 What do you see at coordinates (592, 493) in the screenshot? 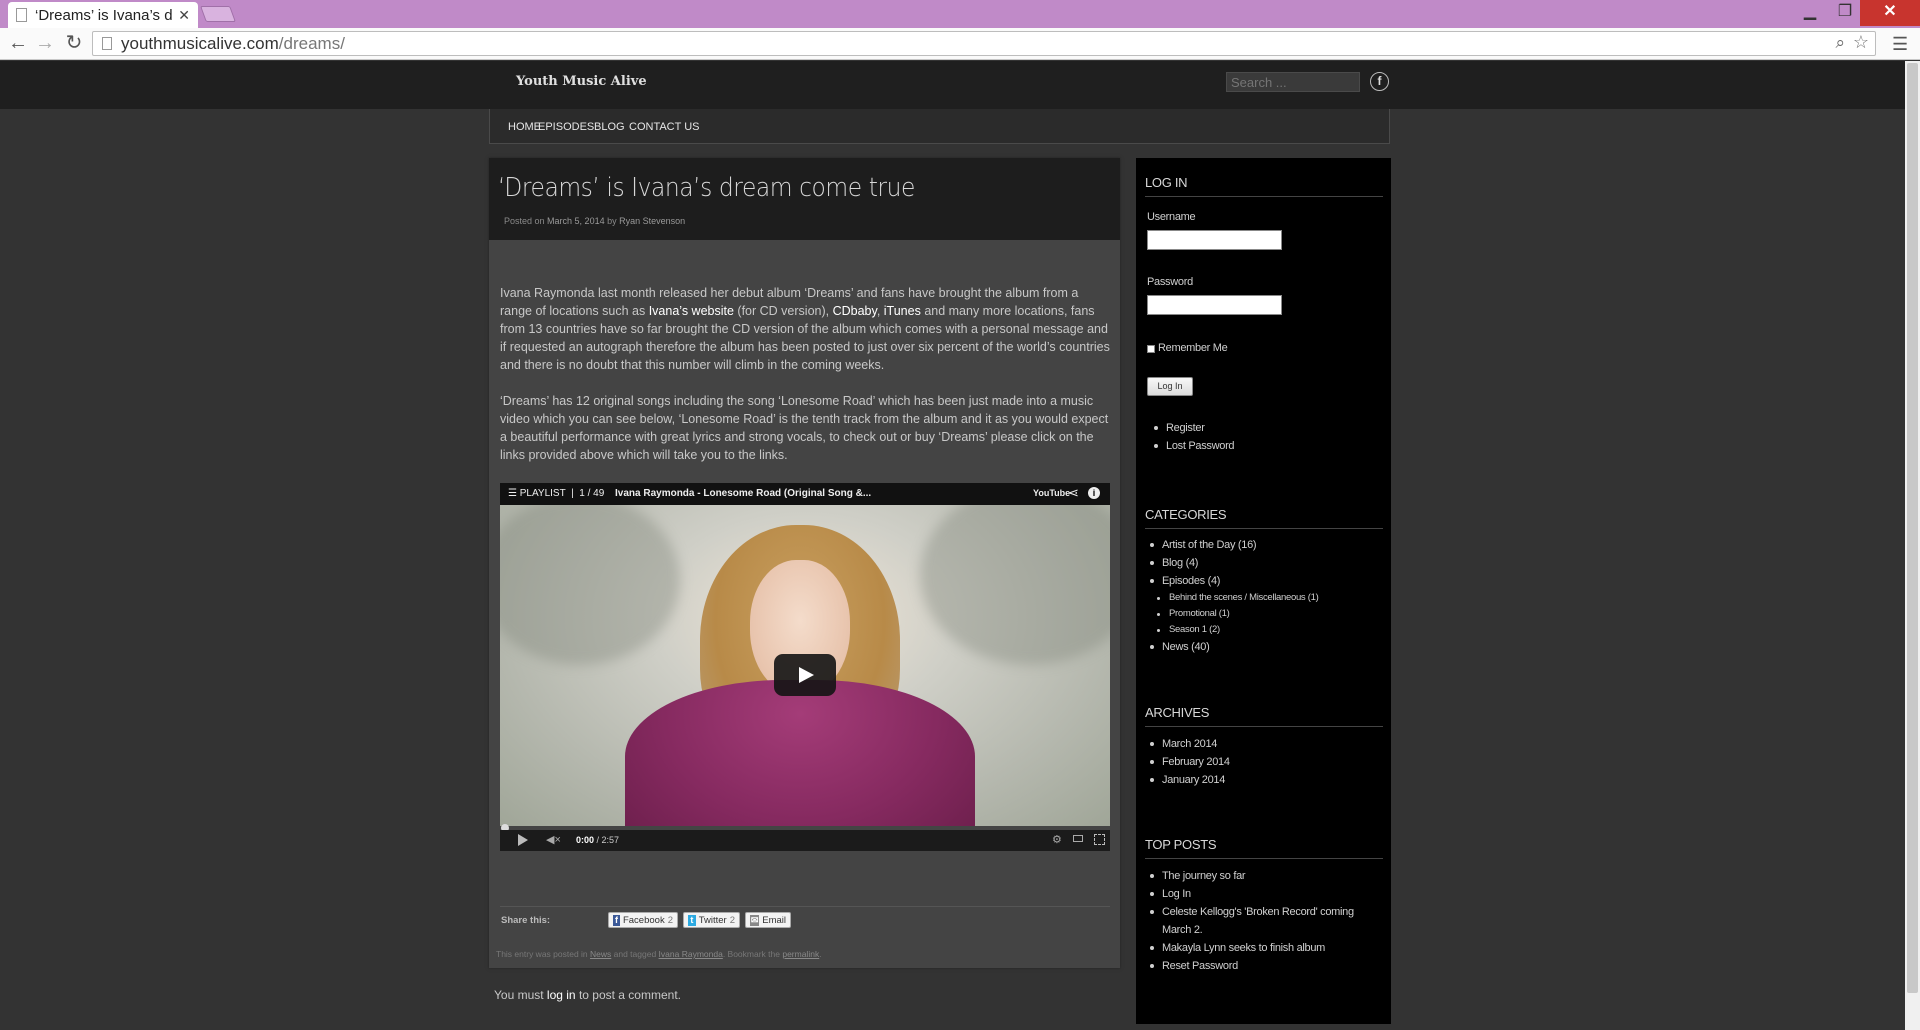
I see `playlist-position: 1 / 49` at bounding box center [592, 493].